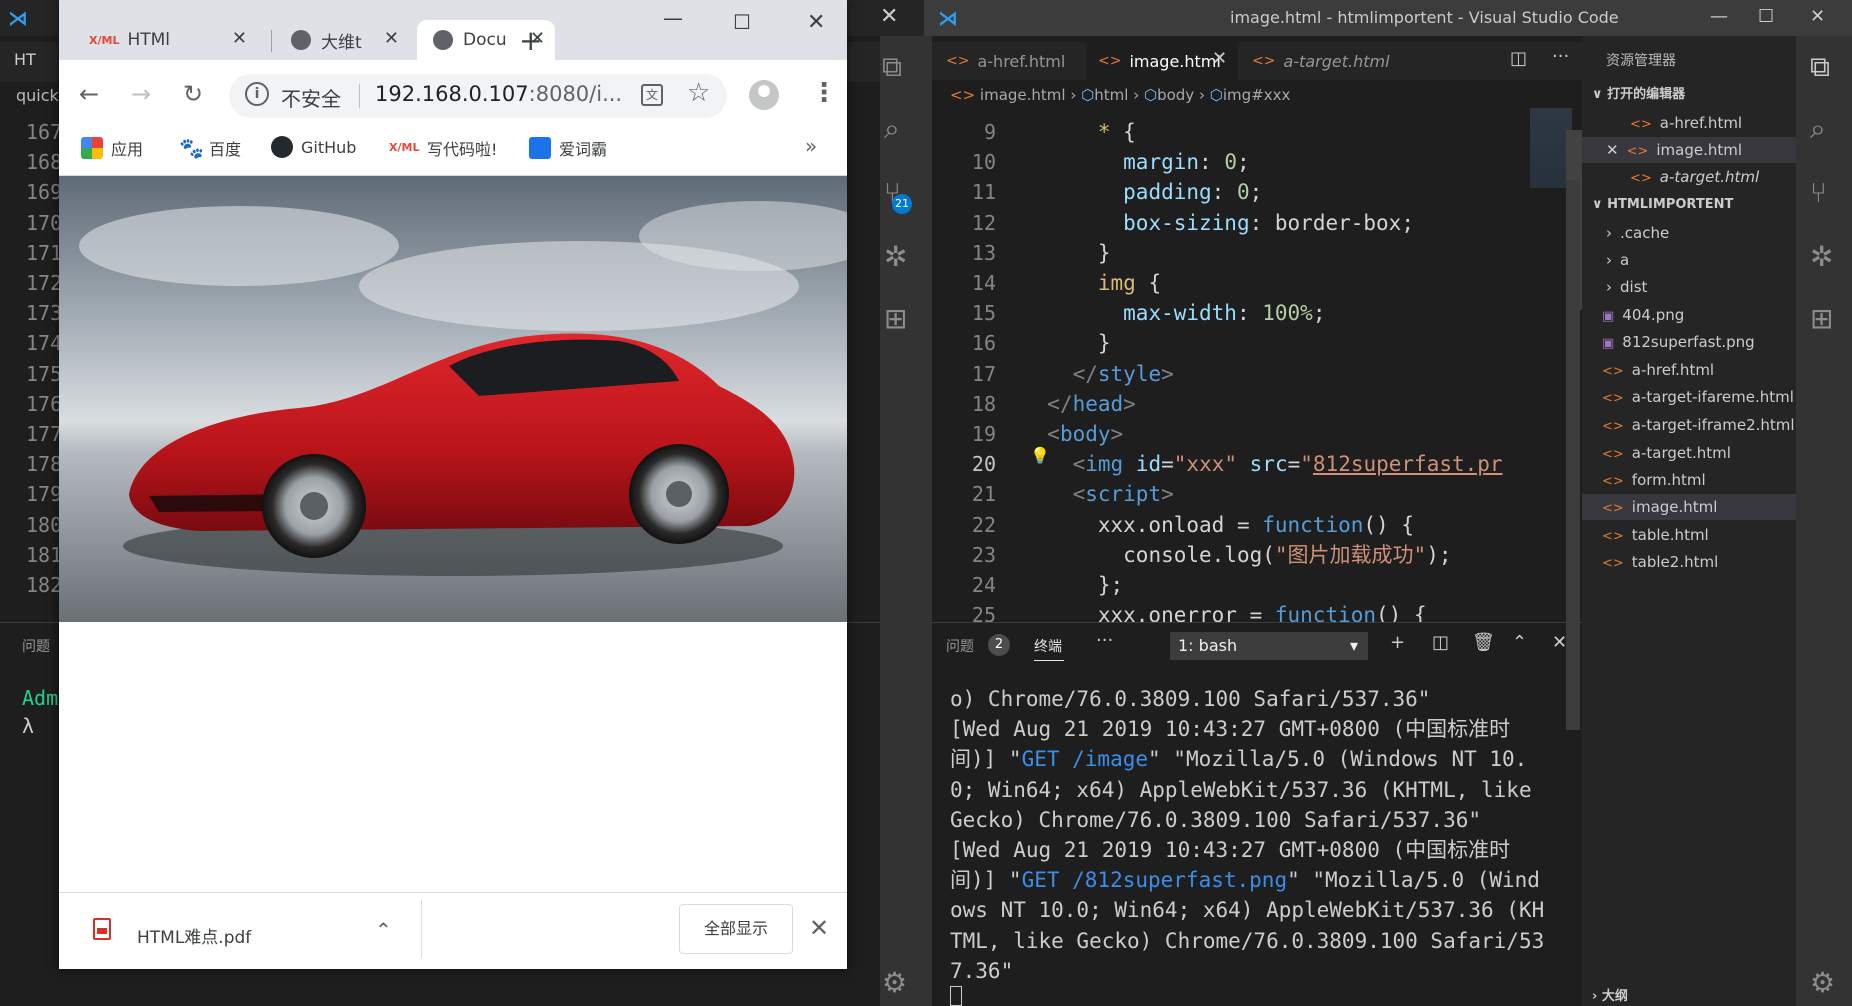  What do you see at coordinates (1643, 315) in the screenshot?
I see `file-404-png: ▣ 404.png` at bounding box center [1643, 315].